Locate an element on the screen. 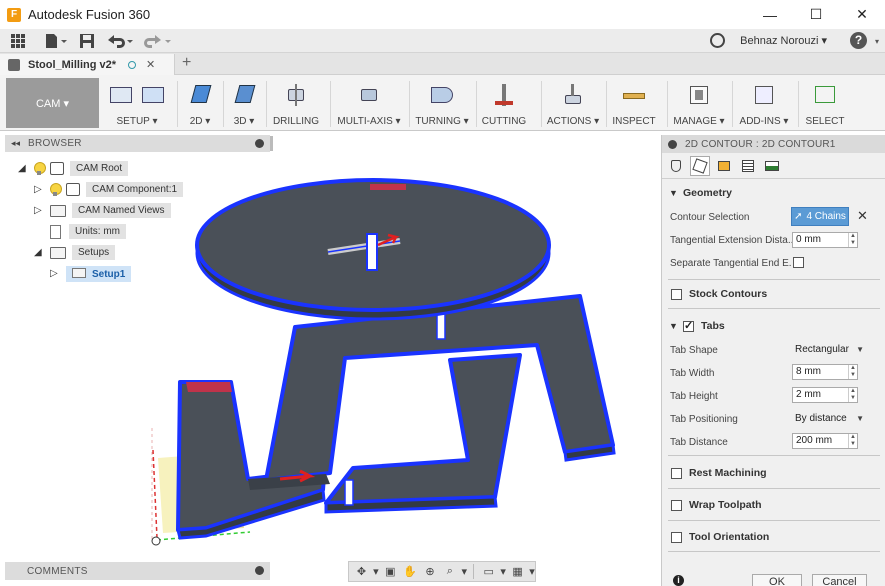 This screenshot has height=586, width=885. rest-machining-checkbox is located at coordinates (676, 473).